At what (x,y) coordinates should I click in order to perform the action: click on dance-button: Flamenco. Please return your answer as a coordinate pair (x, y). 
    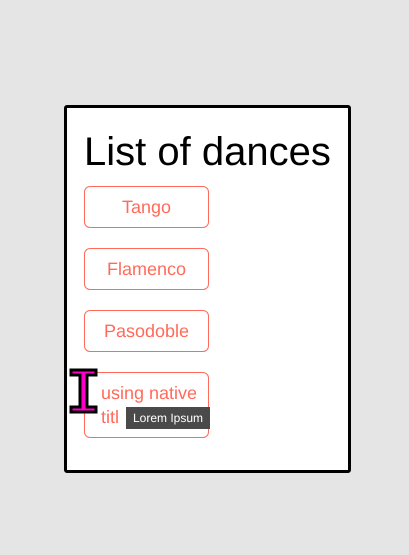
    Looking at the image, I should click on (146, 269).